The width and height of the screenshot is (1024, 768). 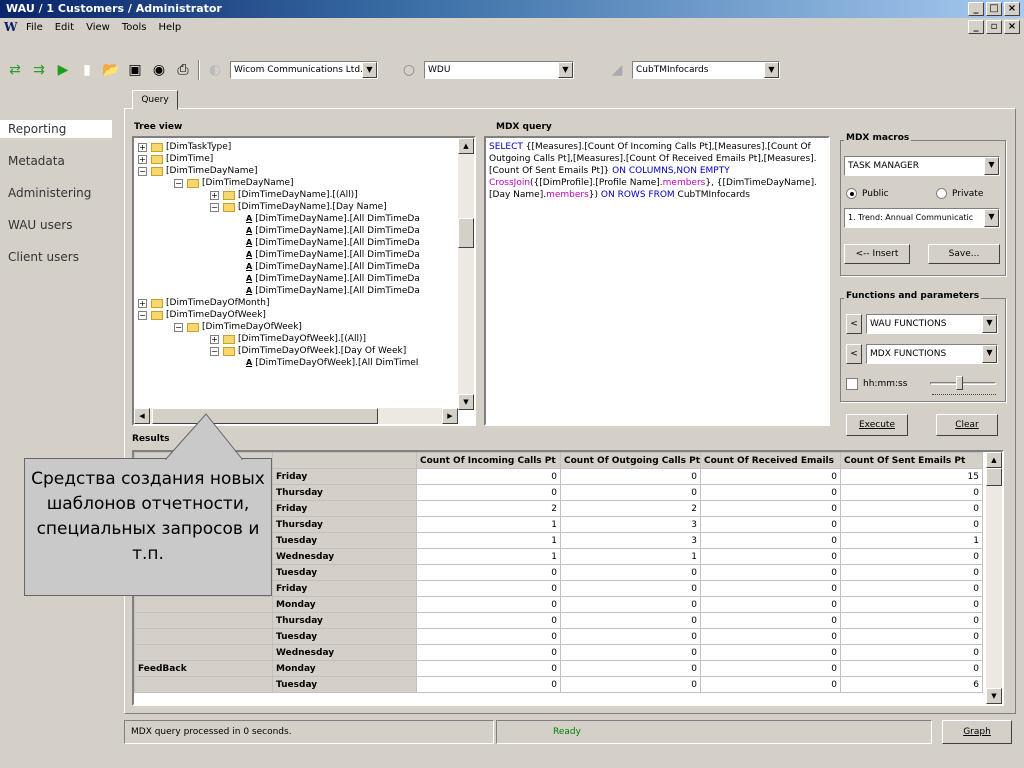 I want to click on callout-pointer-shape, so click(x=204, y=436).